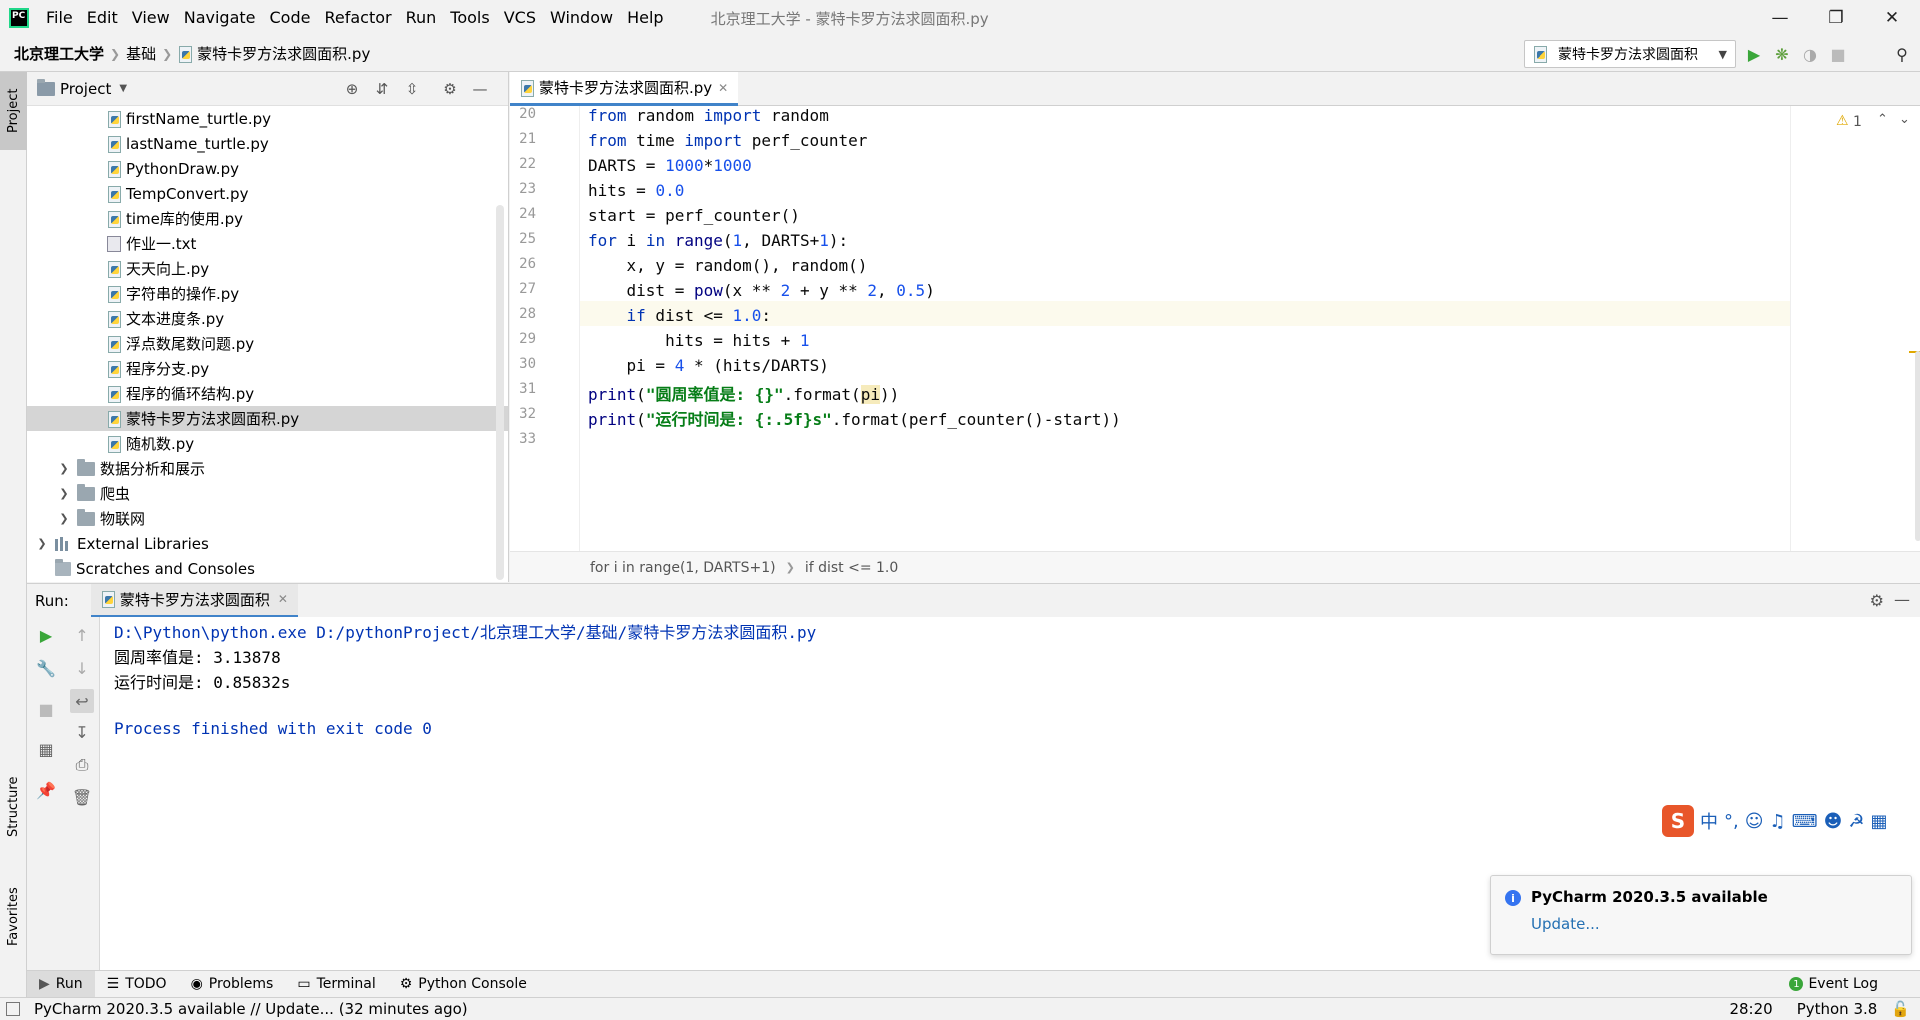 The image size is (1920, 1020). Describe the element at coordinates (382, 89) in the screenshot. I see `expand-all-icon: ⇵` at that location.